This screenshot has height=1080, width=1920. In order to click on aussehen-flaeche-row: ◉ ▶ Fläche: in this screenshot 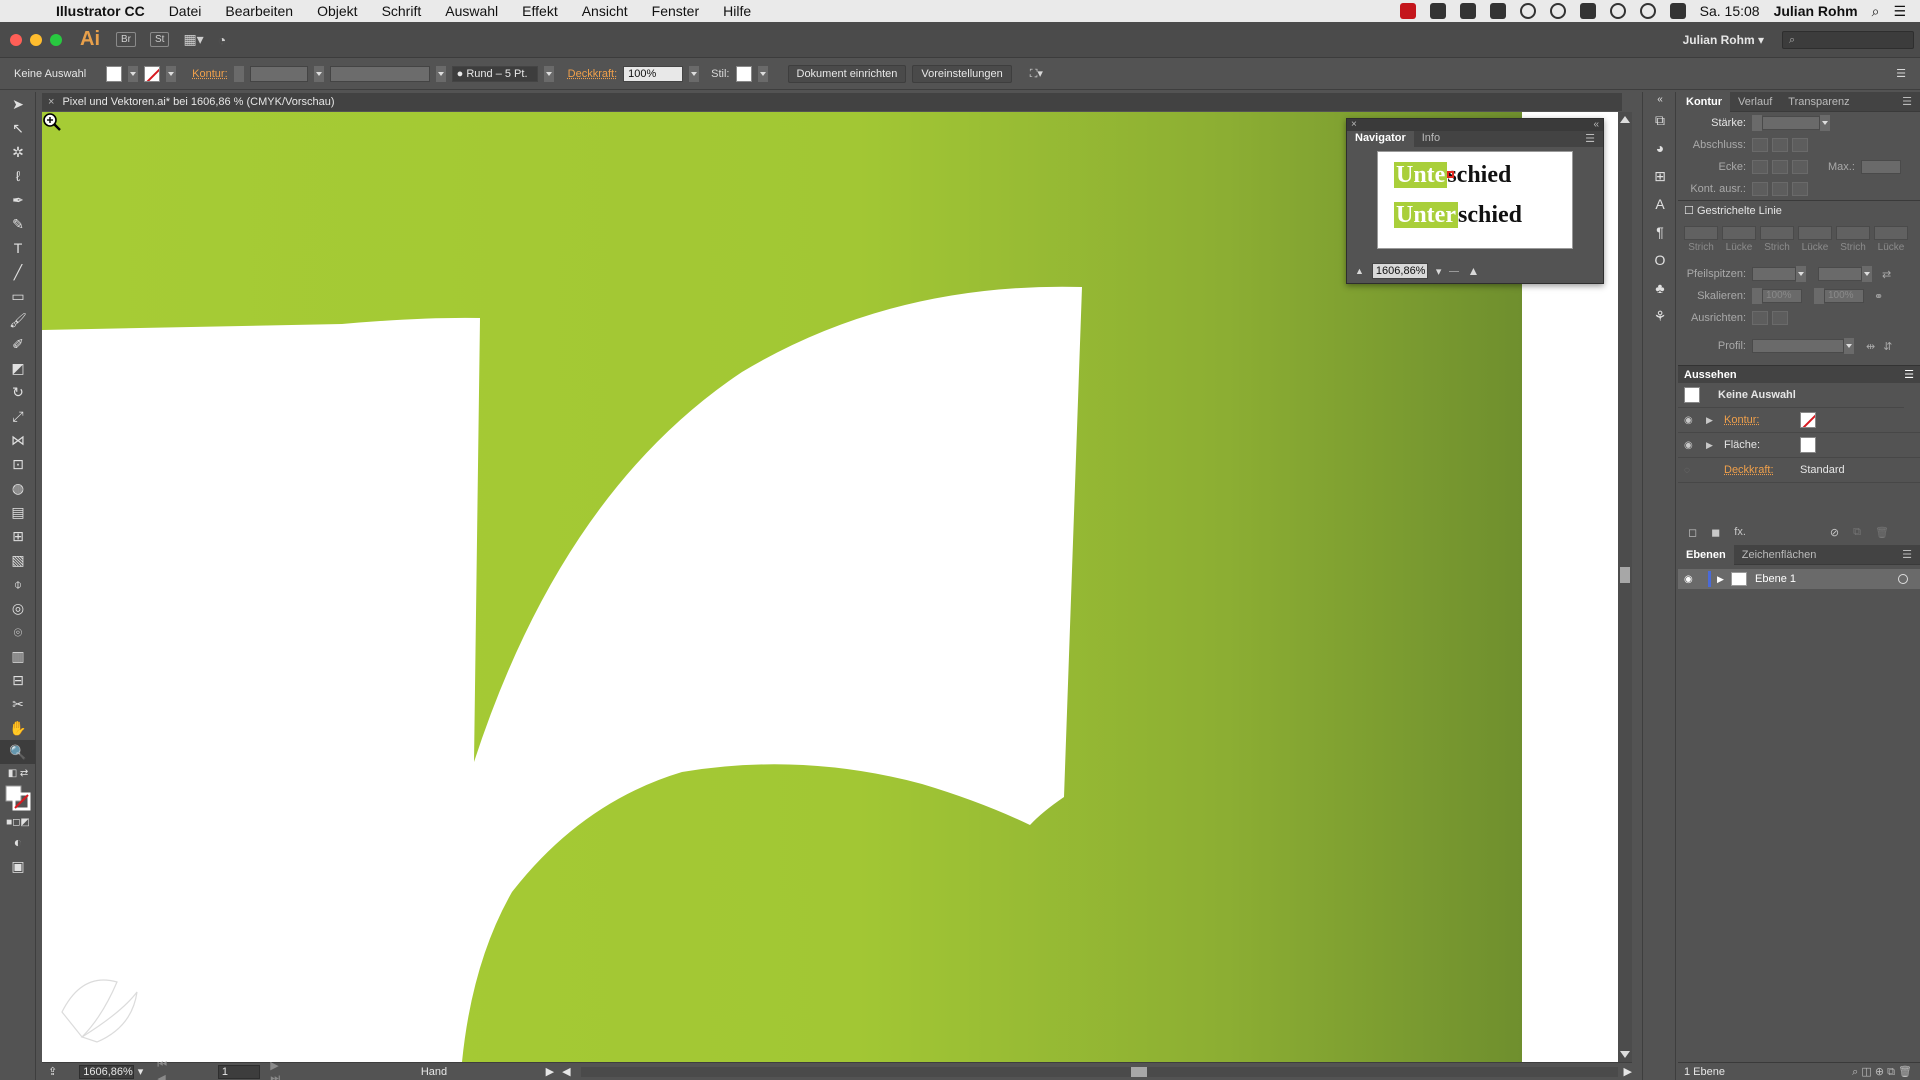, I will do `click(1799, 445)`.